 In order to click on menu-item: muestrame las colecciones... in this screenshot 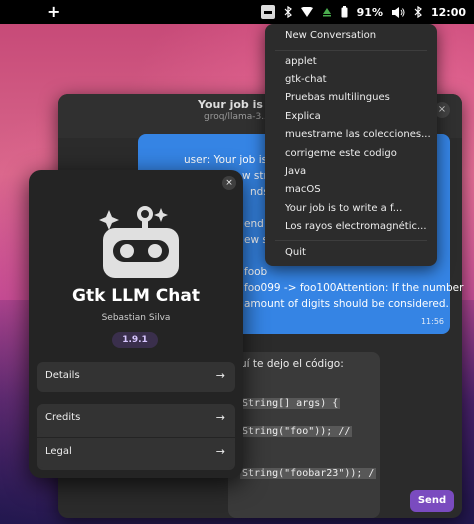, I will do `click(358, 134)`.